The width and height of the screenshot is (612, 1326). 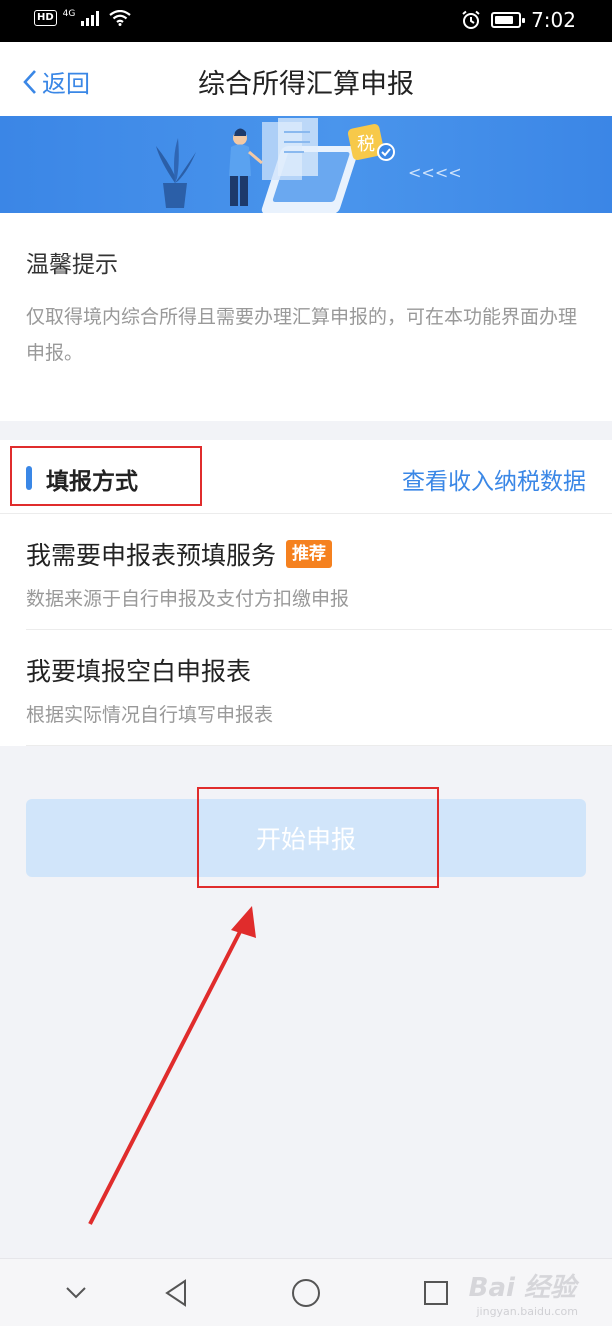 I want to click on option-title: 我要填报空白申报表, so click(x=138, y=670).